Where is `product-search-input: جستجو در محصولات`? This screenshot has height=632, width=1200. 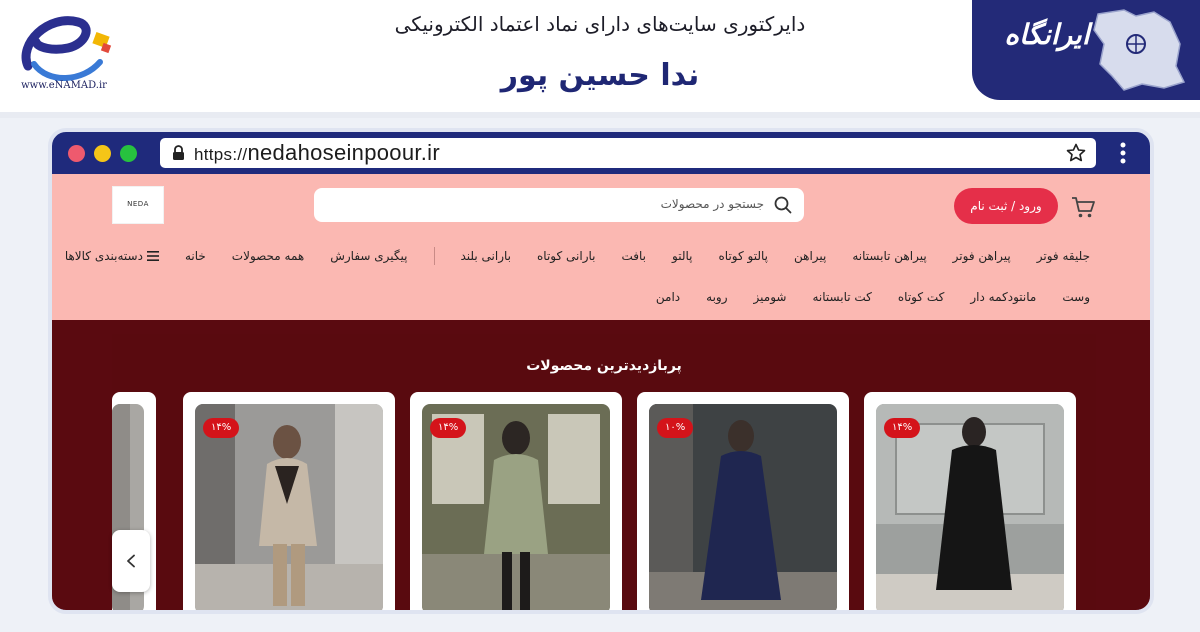 product-search-input: جستجو در محصولات is located at coordinates (559, 205).